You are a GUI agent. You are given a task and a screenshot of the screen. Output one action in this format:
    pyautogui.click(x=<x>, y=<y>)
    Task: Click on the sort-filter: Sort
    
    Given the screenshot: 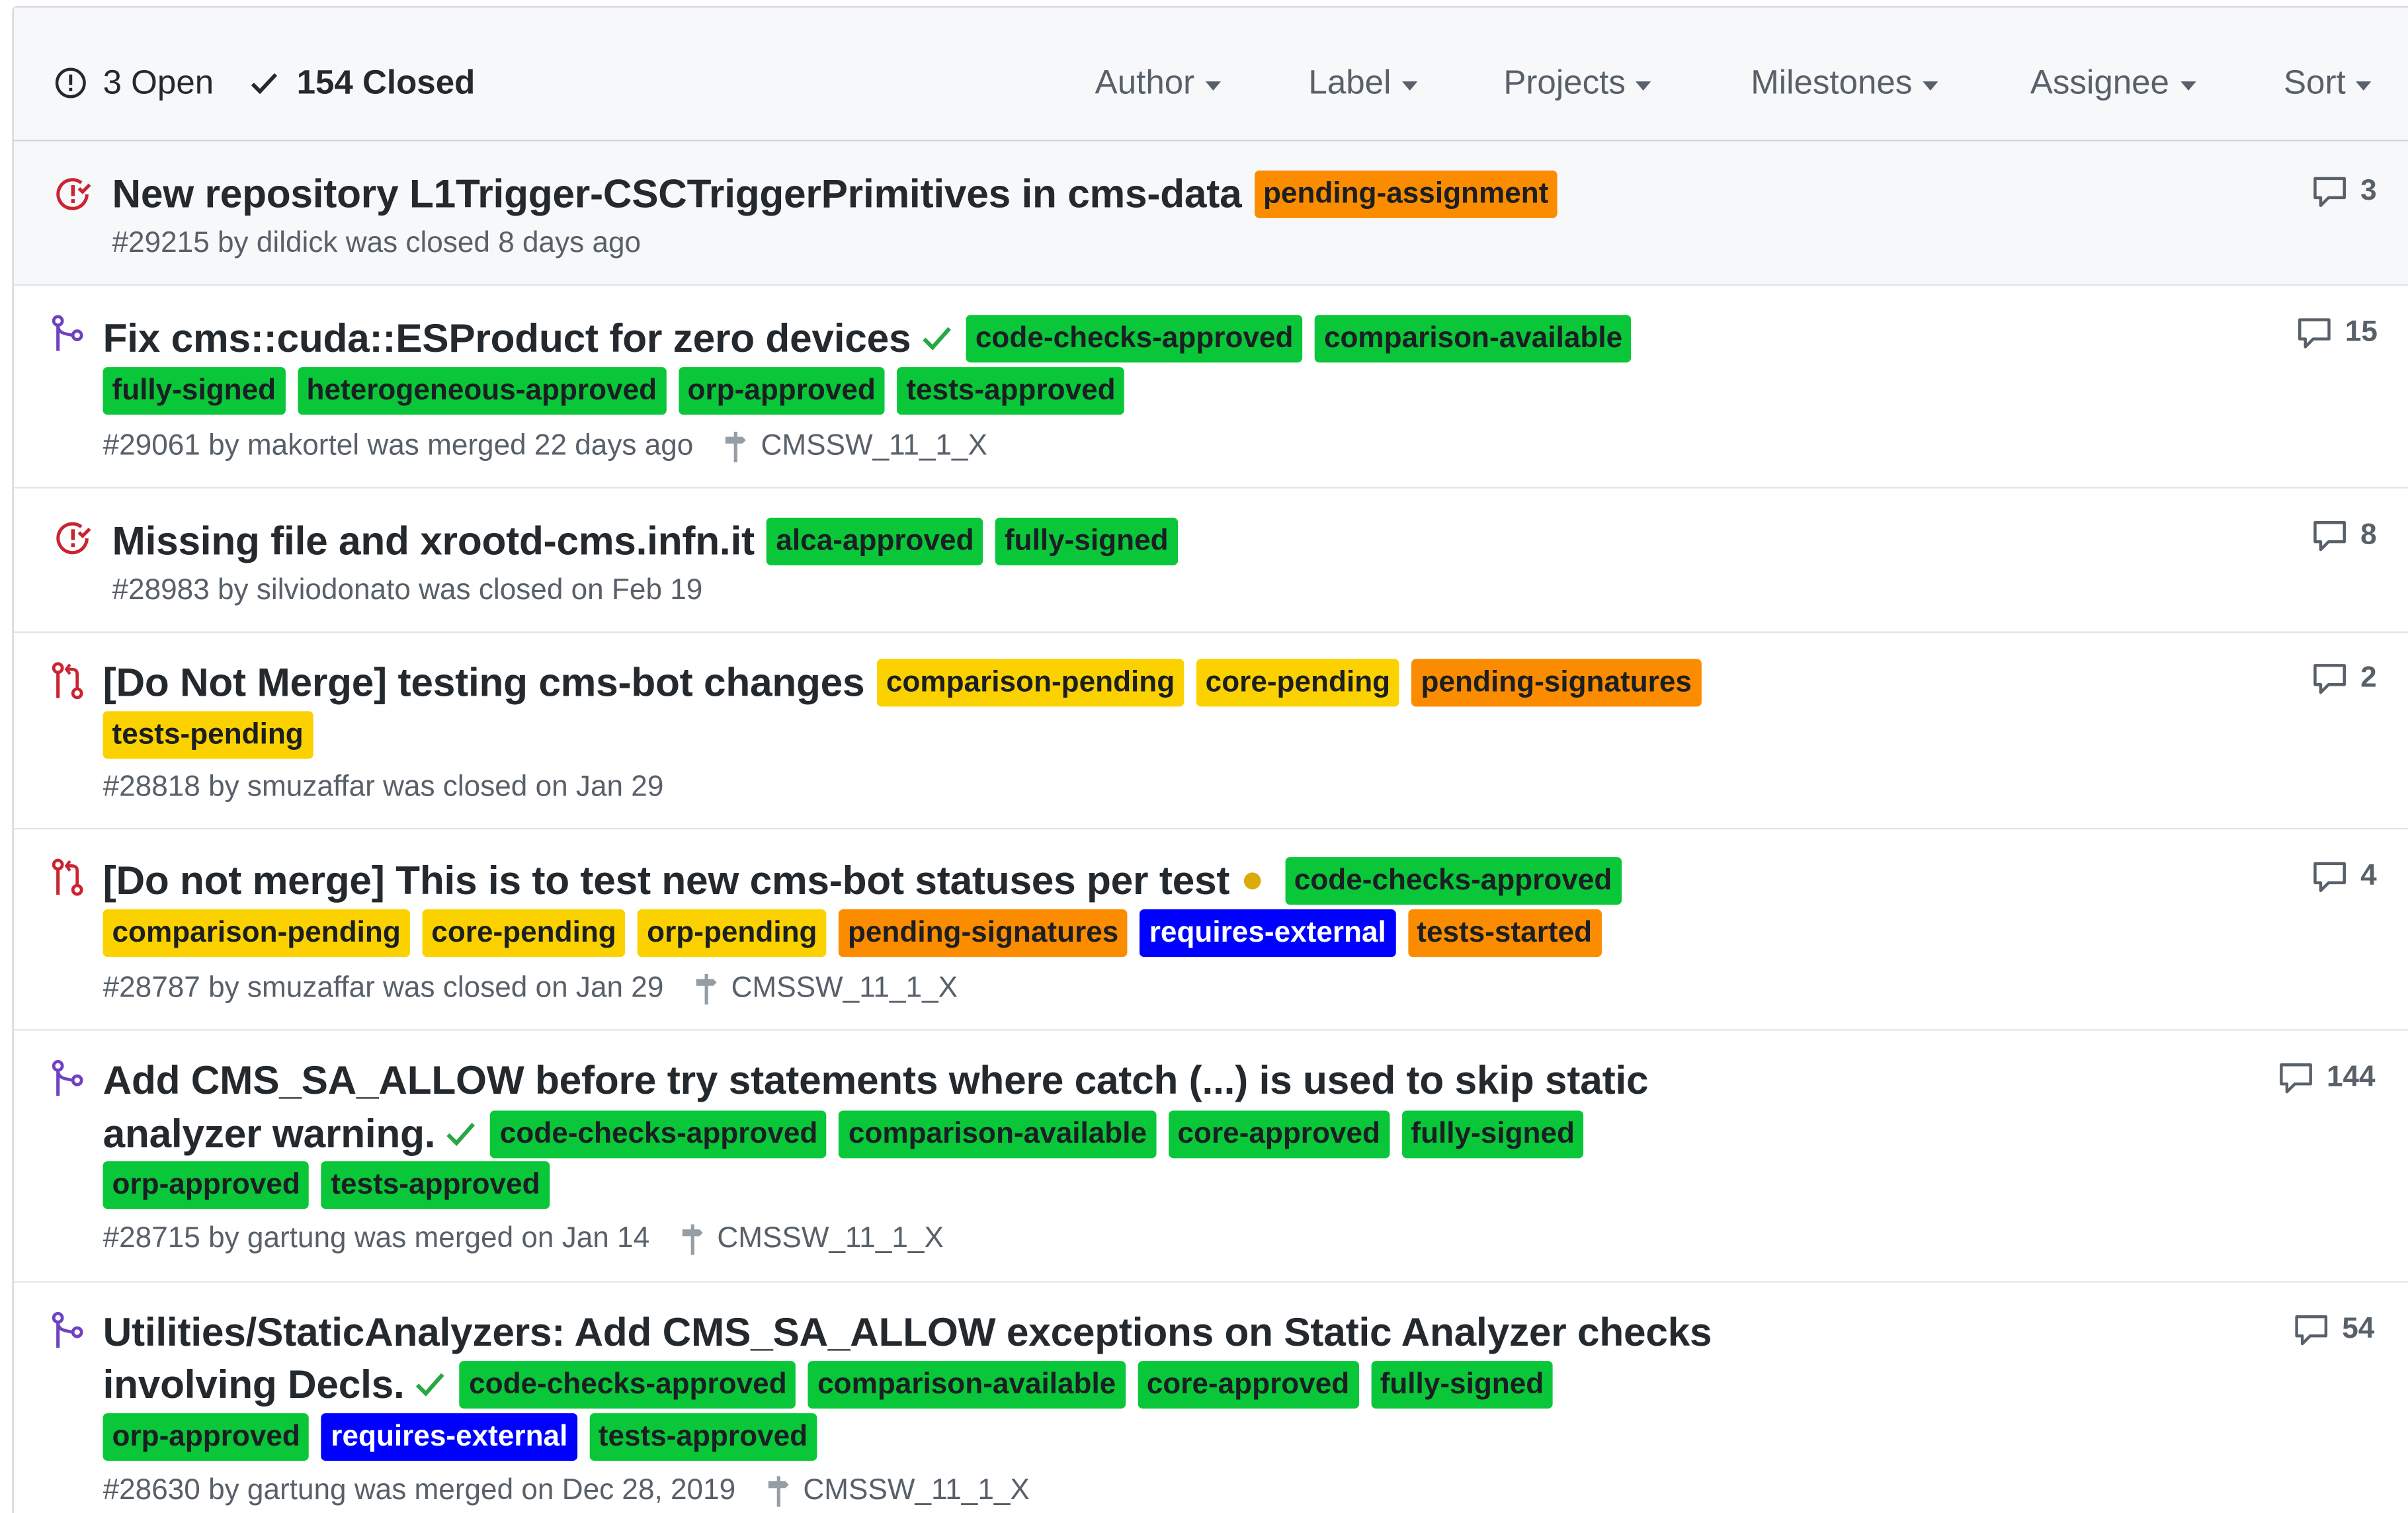 What is the action you would take?
    pyautogui.click(x=2328, y=83)
    